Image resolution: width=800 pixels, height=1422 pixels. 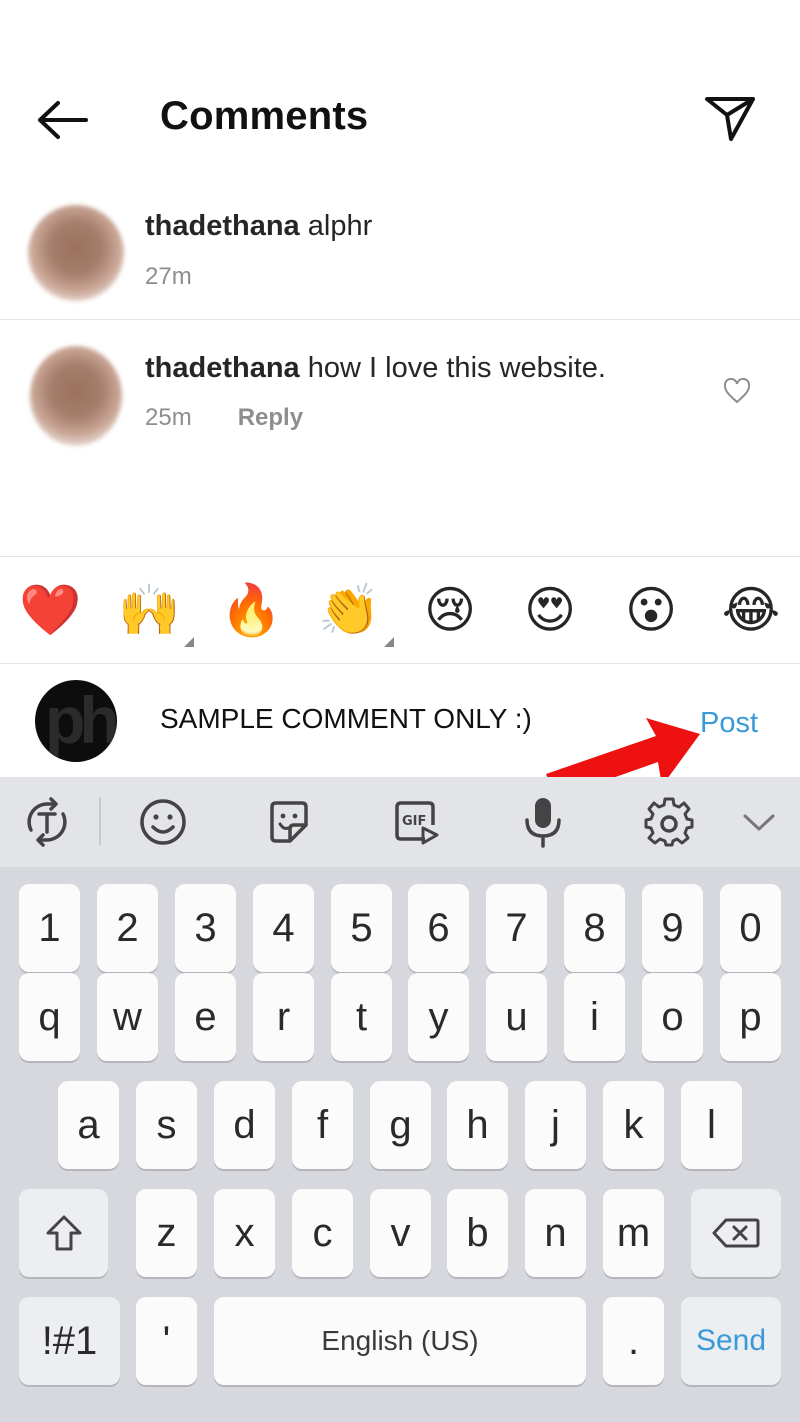 What do you see at coordinates (361, 928) in the screenshot?
I see `key-5: 5` at bounding box center [361, 928].